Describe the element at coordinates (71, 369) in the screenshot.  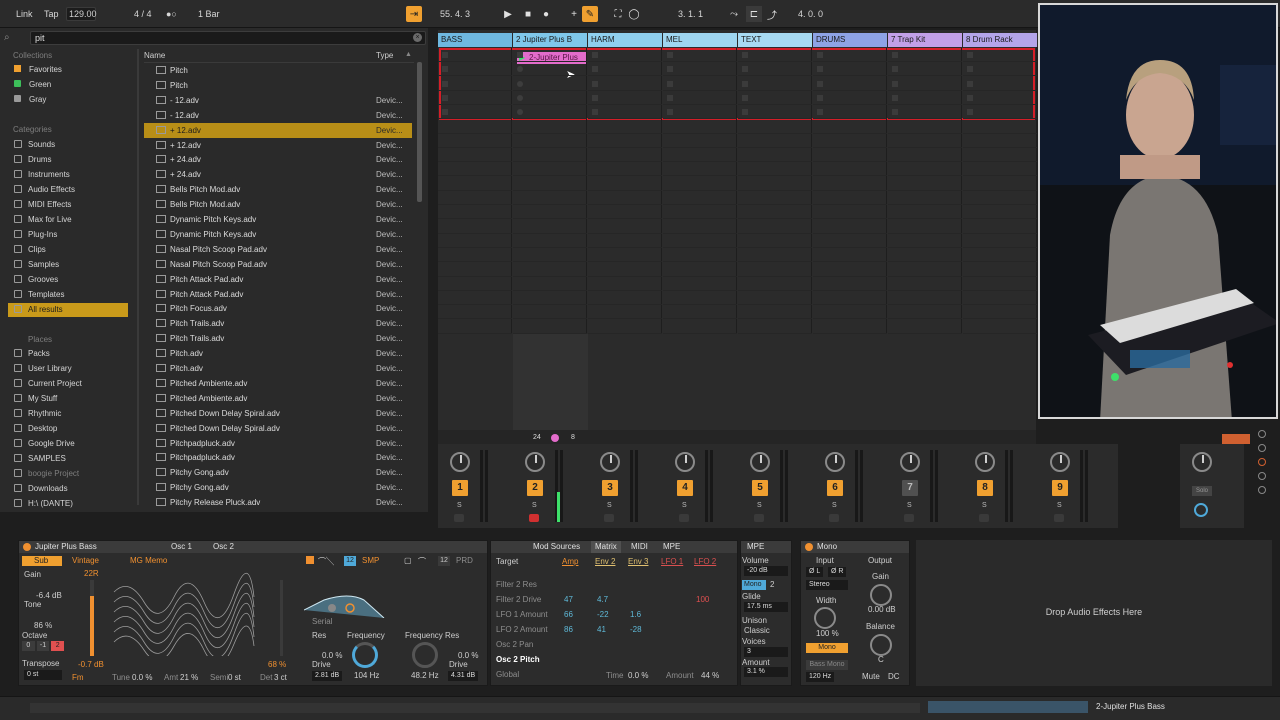
I see `place-item: User Library` at that location.